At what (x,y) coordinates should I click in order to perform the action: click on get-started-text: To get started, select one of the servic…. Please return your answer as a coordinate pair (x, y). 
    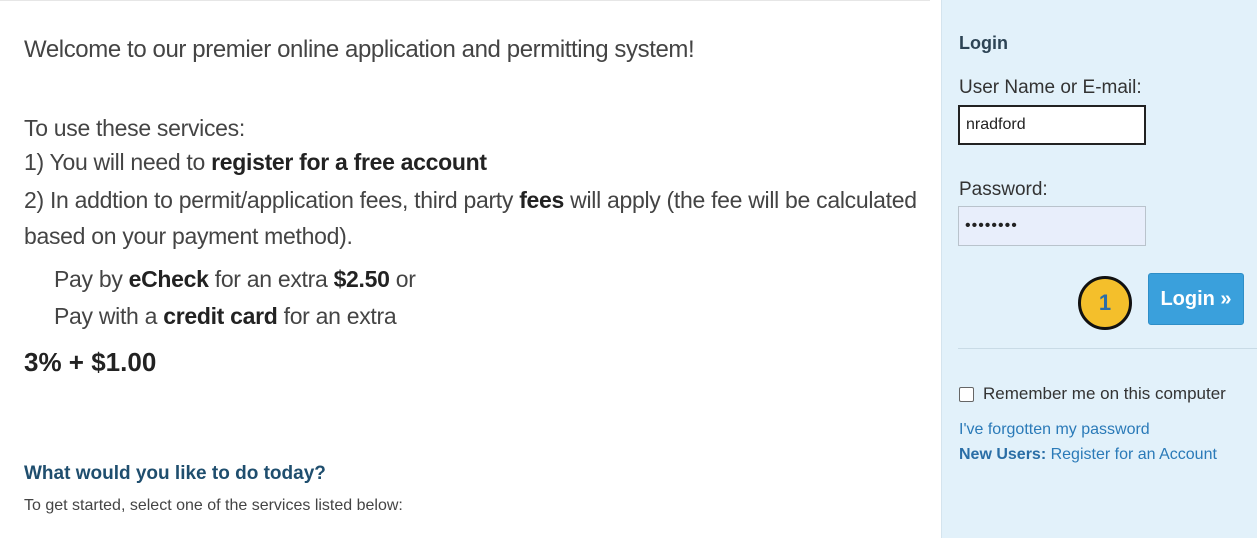
    Looking at the image, I should click on (213, 505).